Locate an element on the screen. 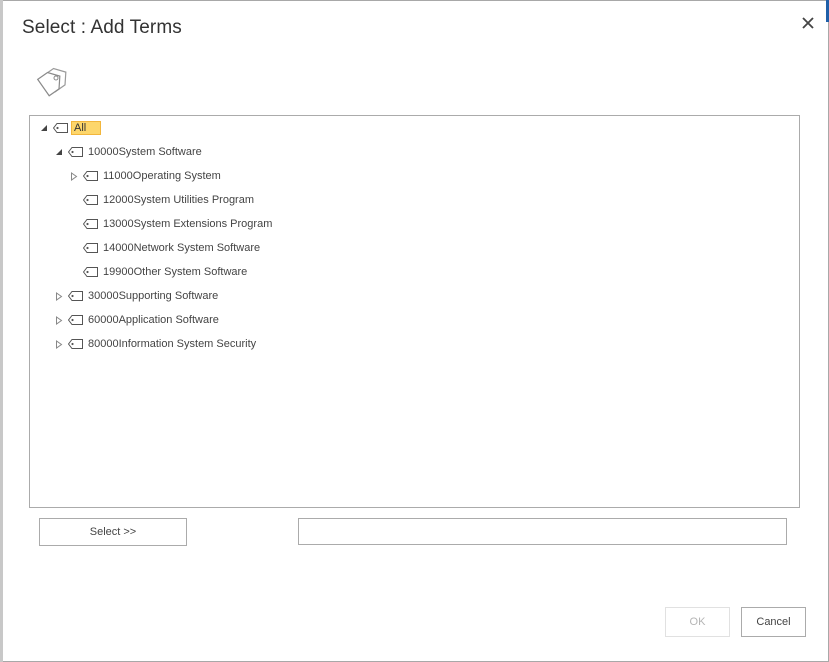 Image resolution: width=829 pixels, height=662 pixels. tree-item: 19900Other System Software is located at coordinates (158, 272).